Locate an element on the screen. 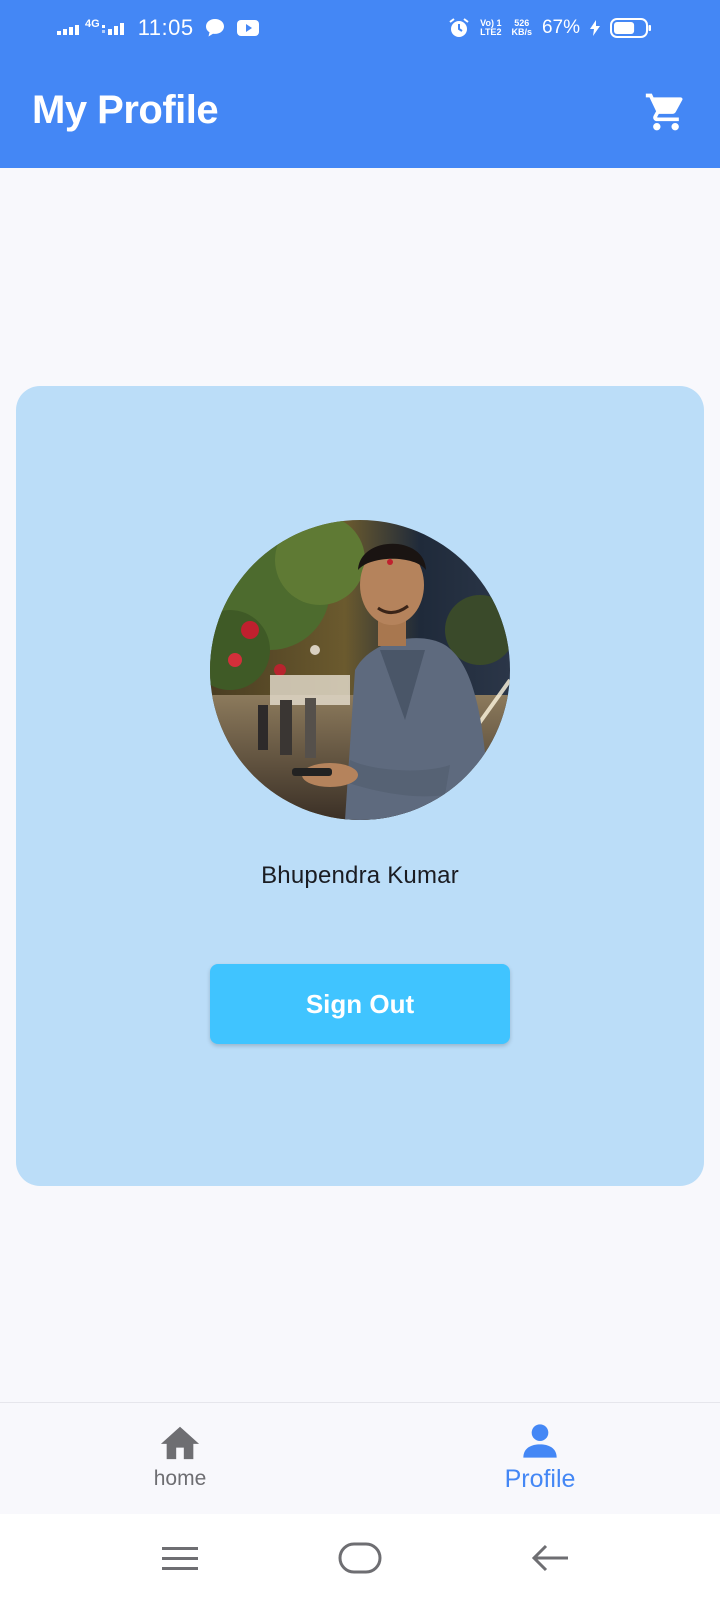  page-title: My Profile is located at coordinates (125, 110).